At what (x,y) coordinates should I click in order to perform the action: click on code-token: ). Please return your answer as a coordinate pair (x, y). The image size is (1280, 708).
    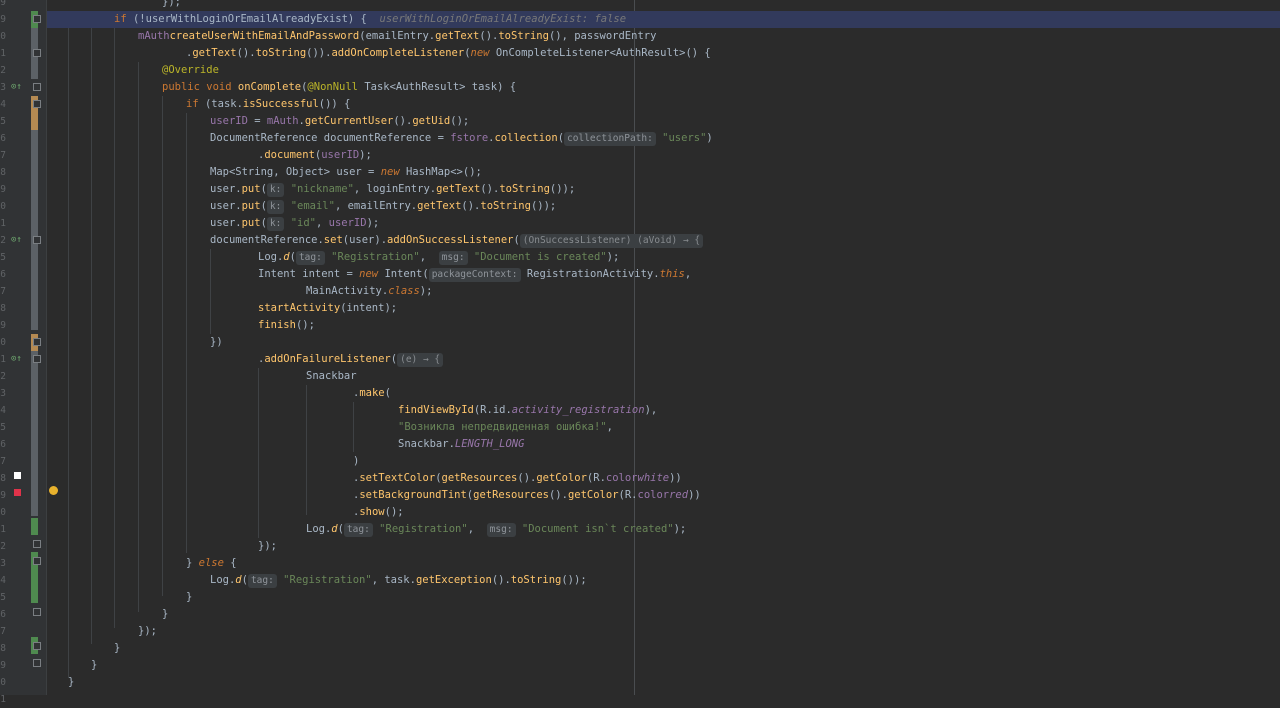
    Looking at the image, I should click on (709, 138).